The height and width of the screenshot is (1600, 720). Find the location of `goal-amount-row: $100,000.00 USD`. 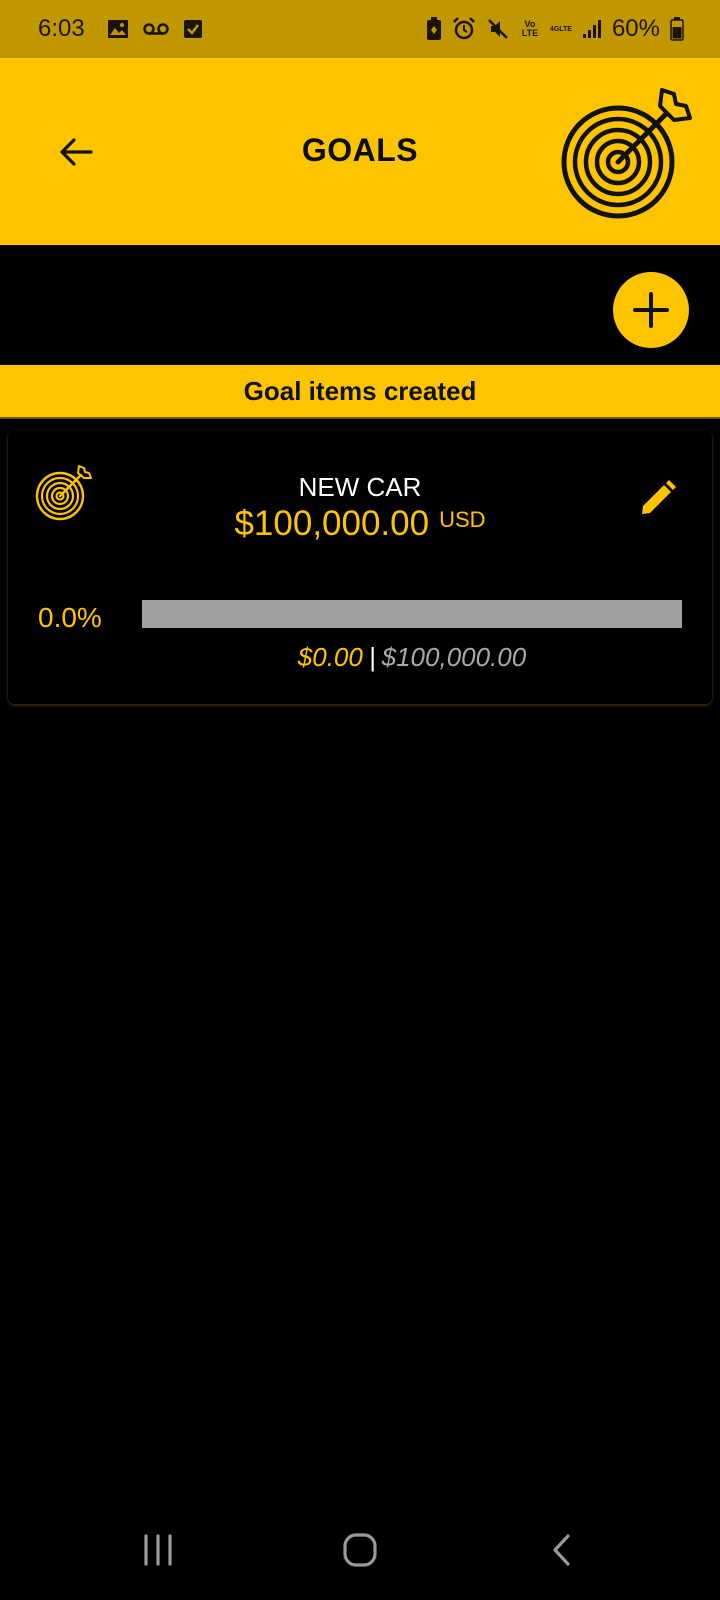

goal-amount-row: $100,000.00 USD is located at coordinates (360, 524).